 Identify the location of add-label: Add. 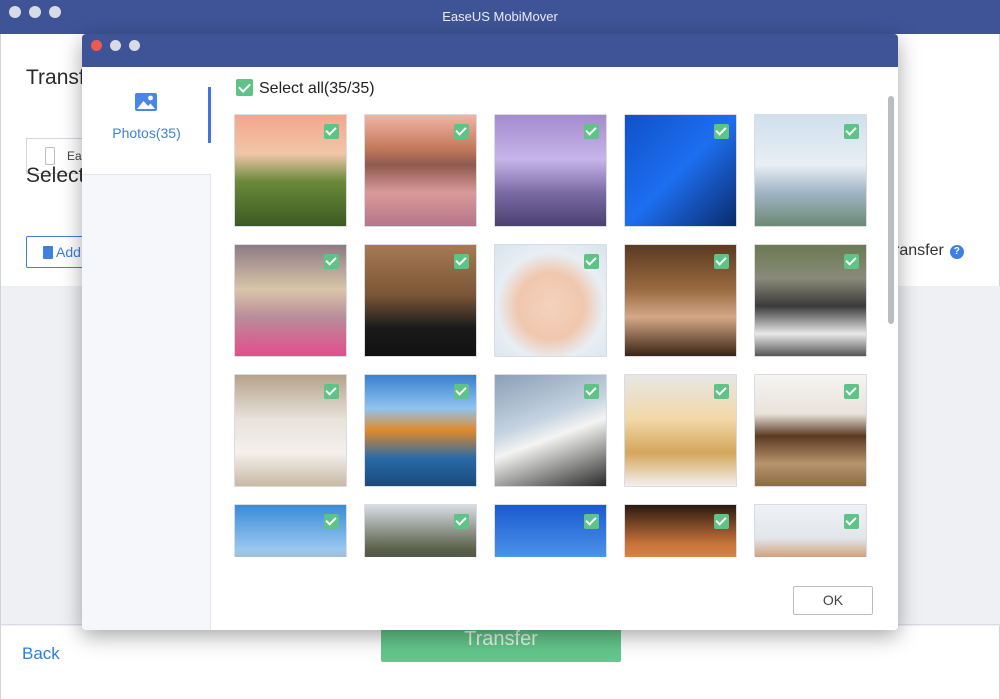
(68, 252).